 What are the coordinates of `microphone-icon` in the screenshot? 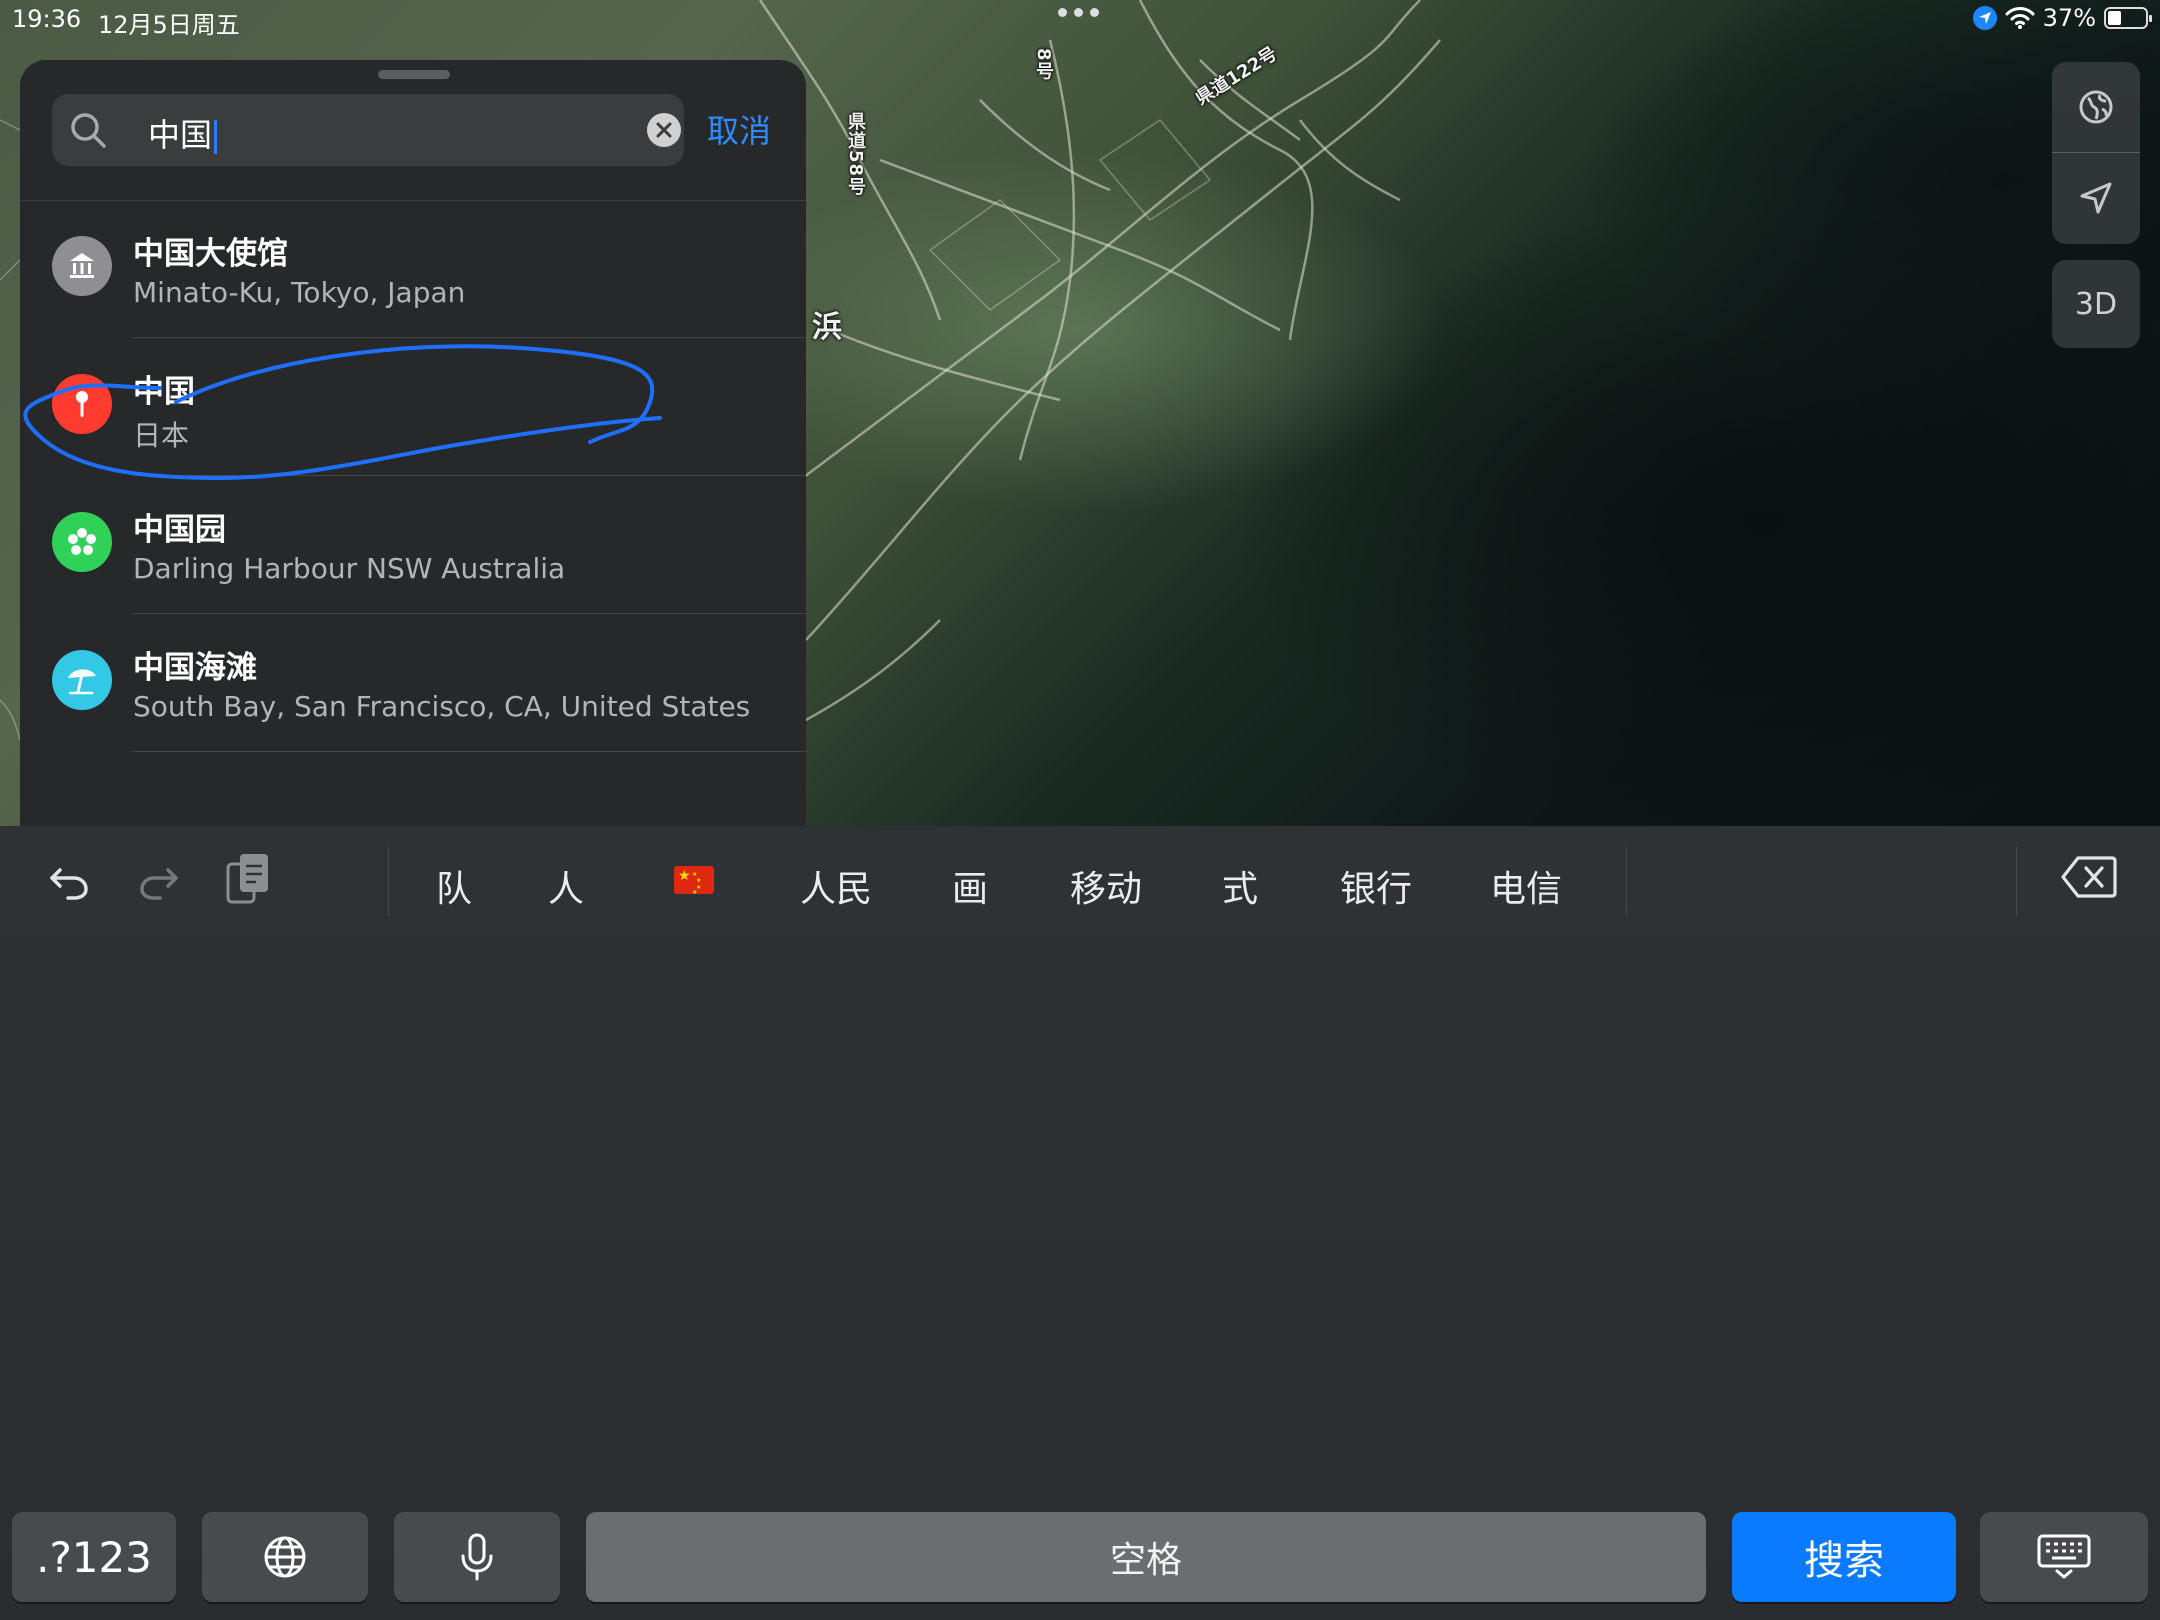 It's located at (477, 1557).